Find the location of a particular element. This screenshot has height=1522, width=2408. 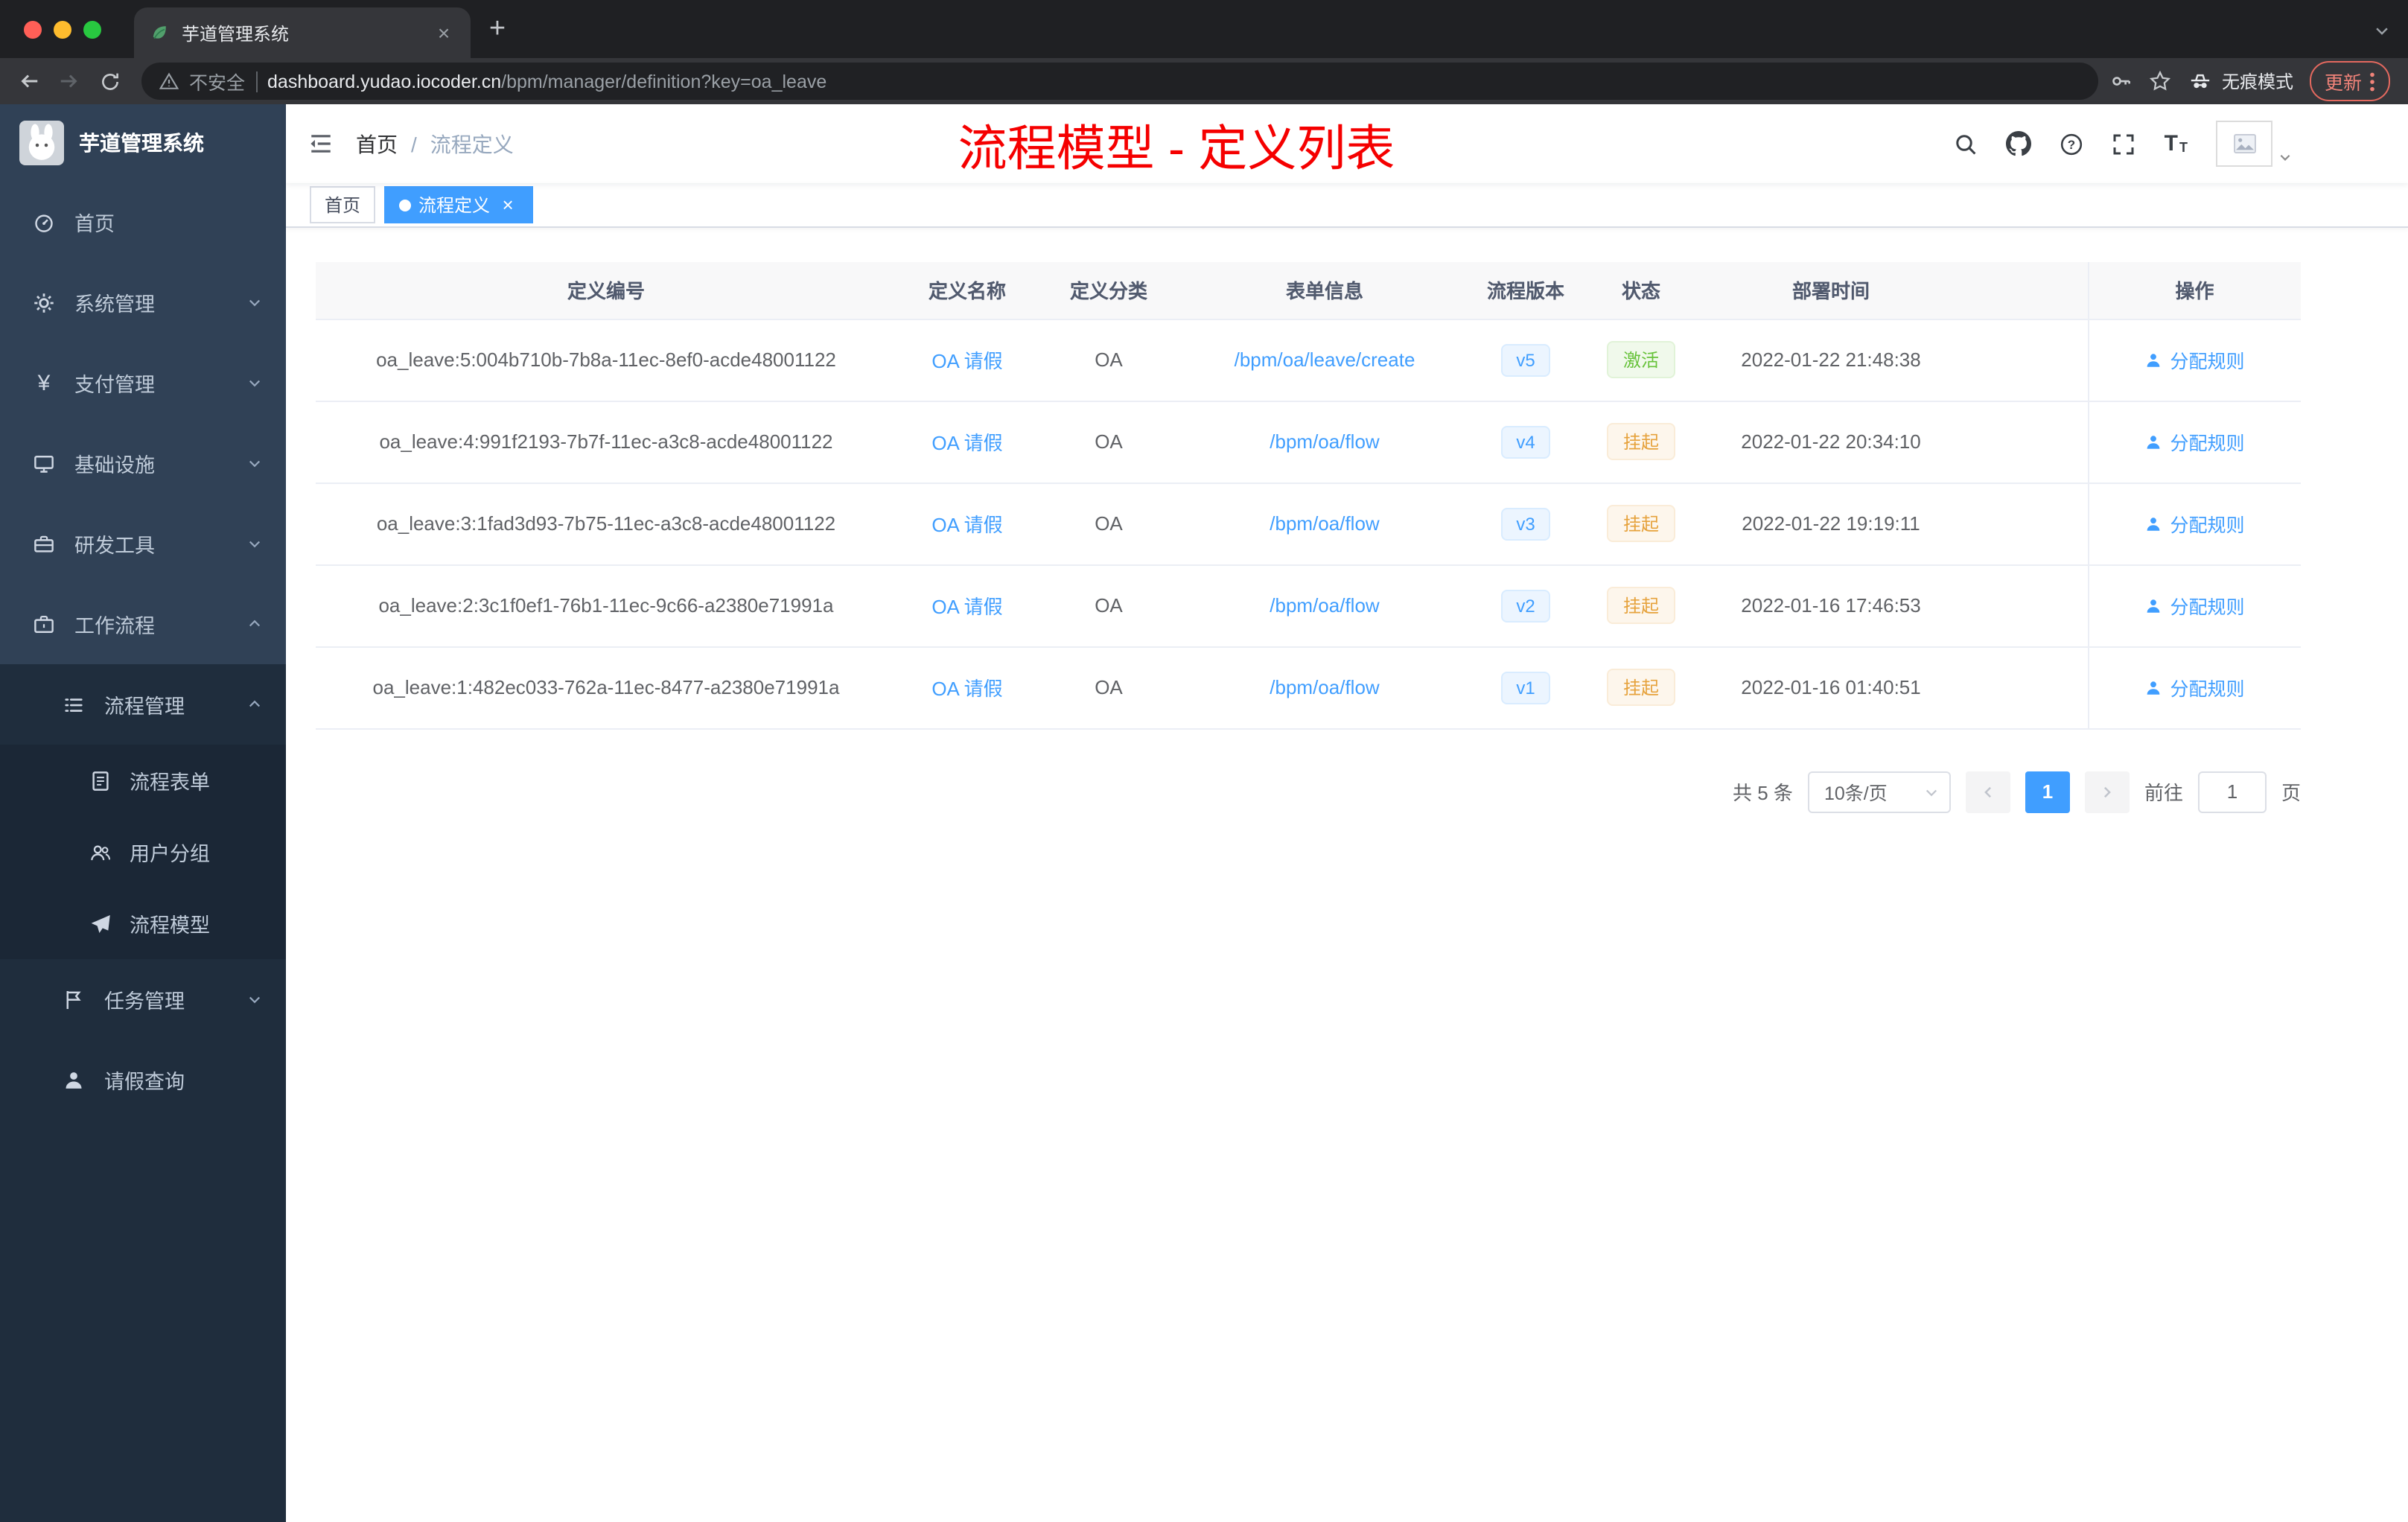

sidebar-item-infrastructure: 基础设施 is located at coordinates (143, 463).